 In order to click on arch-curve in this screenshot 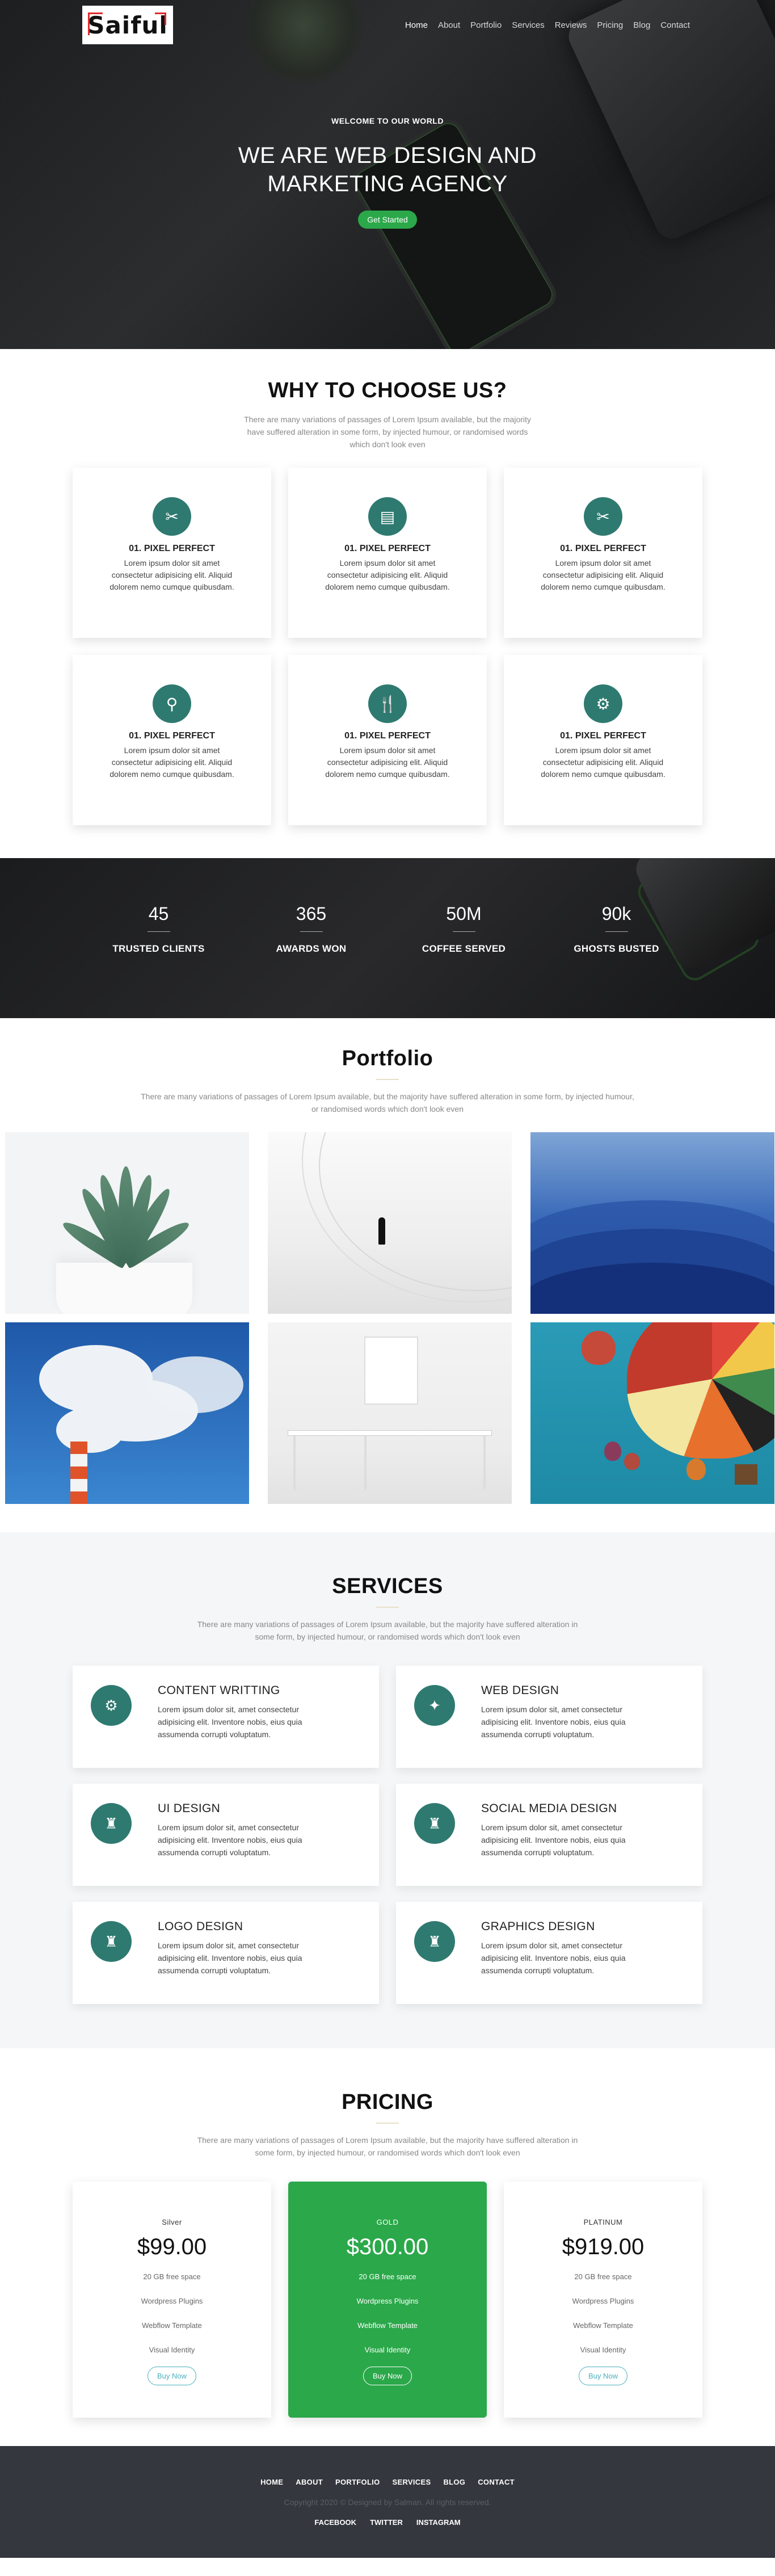, I will do `click(415, 1211)`.